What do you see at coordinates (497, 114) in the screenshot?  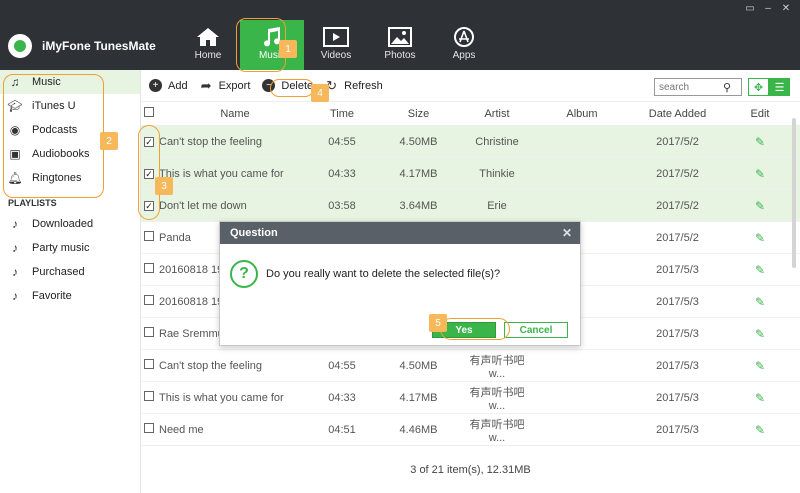 I see `column-header-artist: Artist` at bounding box center [497, 114].